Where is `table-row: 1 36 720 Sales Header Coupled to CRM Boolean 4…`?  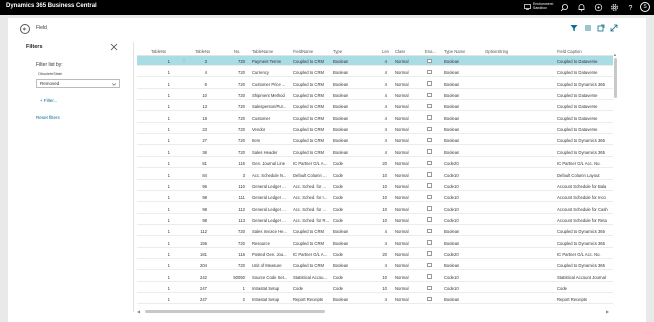 table-row: 1 36 720 Sales Header Coupled to CRM Boolean 4… is located at coordinates (375, 152).